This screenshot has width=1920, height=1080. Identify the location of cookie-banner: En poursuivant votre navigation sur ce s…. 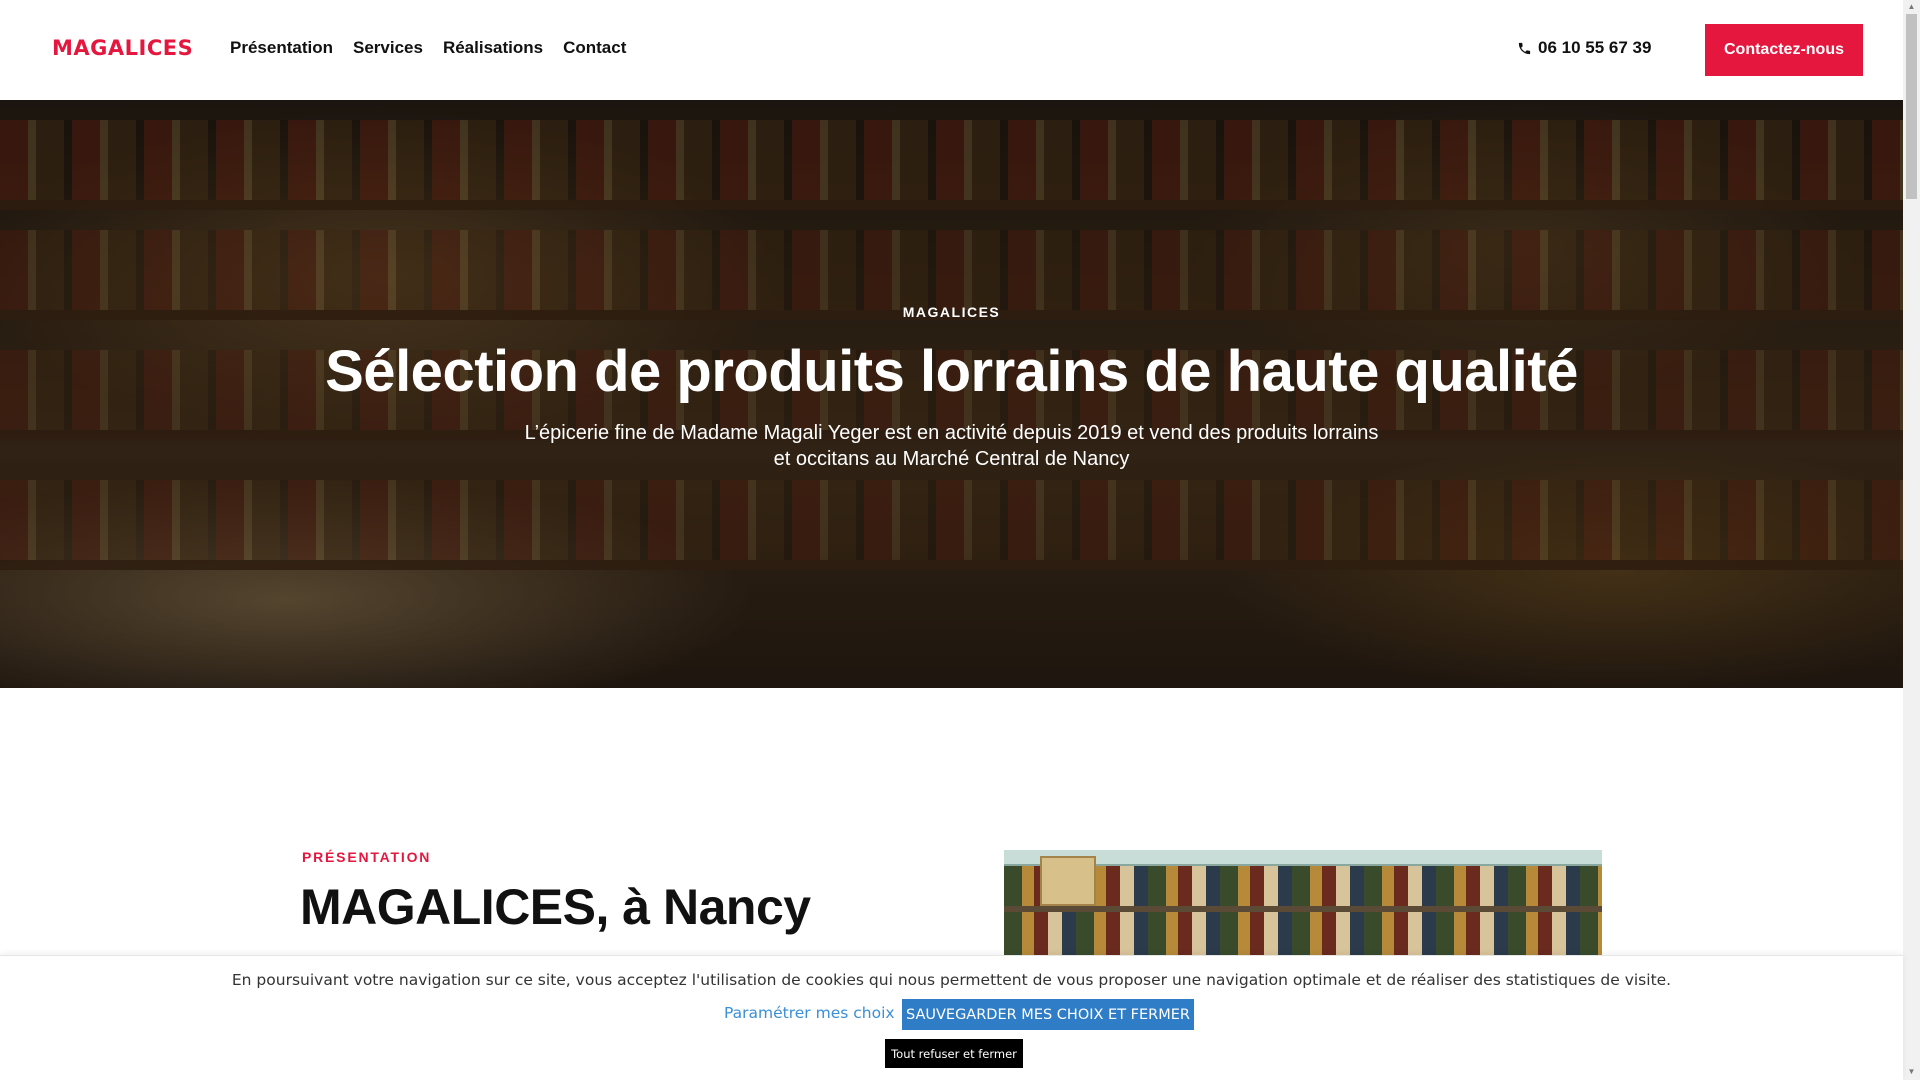
(951, 1017).